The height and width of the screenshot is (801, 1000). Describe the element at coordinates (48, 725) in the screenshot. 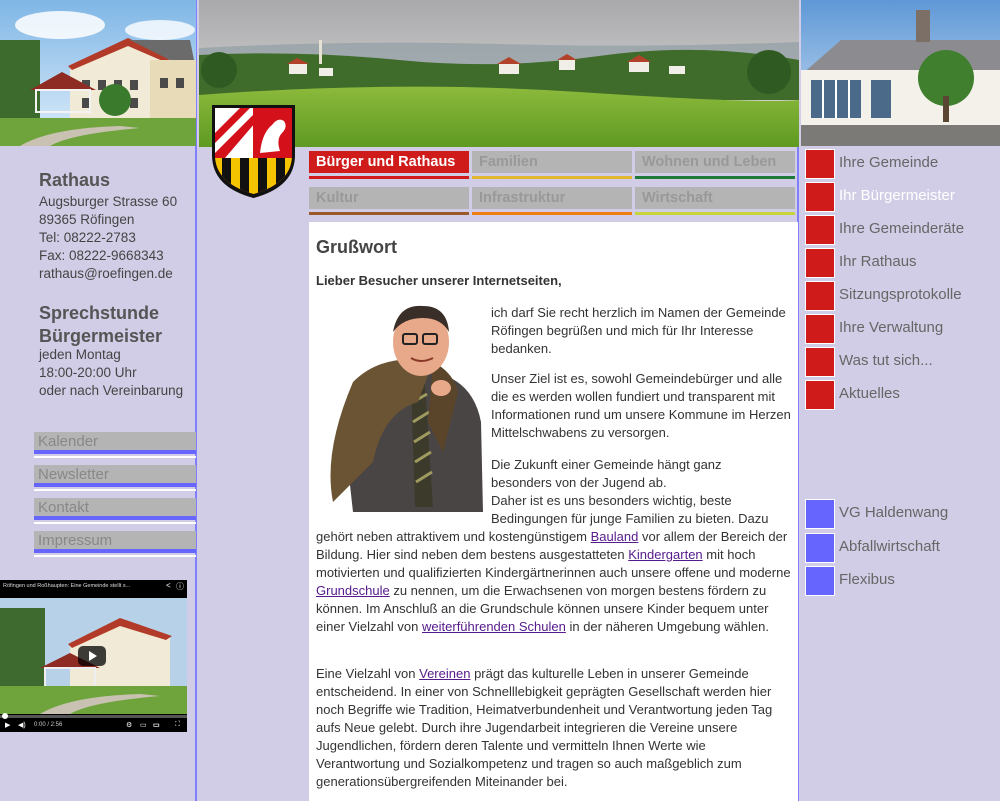

I see `video-time: 0:00 / 2:56` at that location.